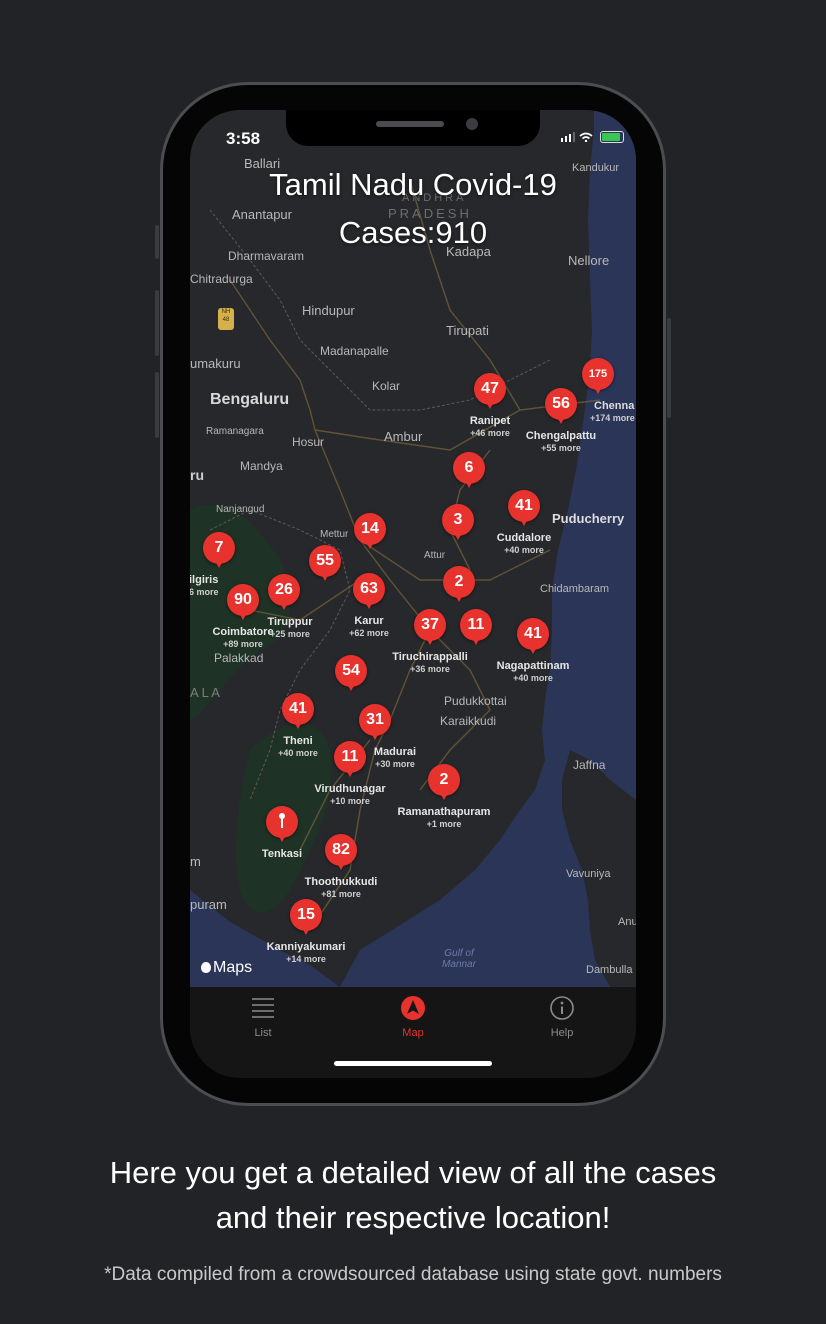  Describe the element at coordinates (197, 475) in the screenshot. I see `place-mysuru-partial: ru` at that location.